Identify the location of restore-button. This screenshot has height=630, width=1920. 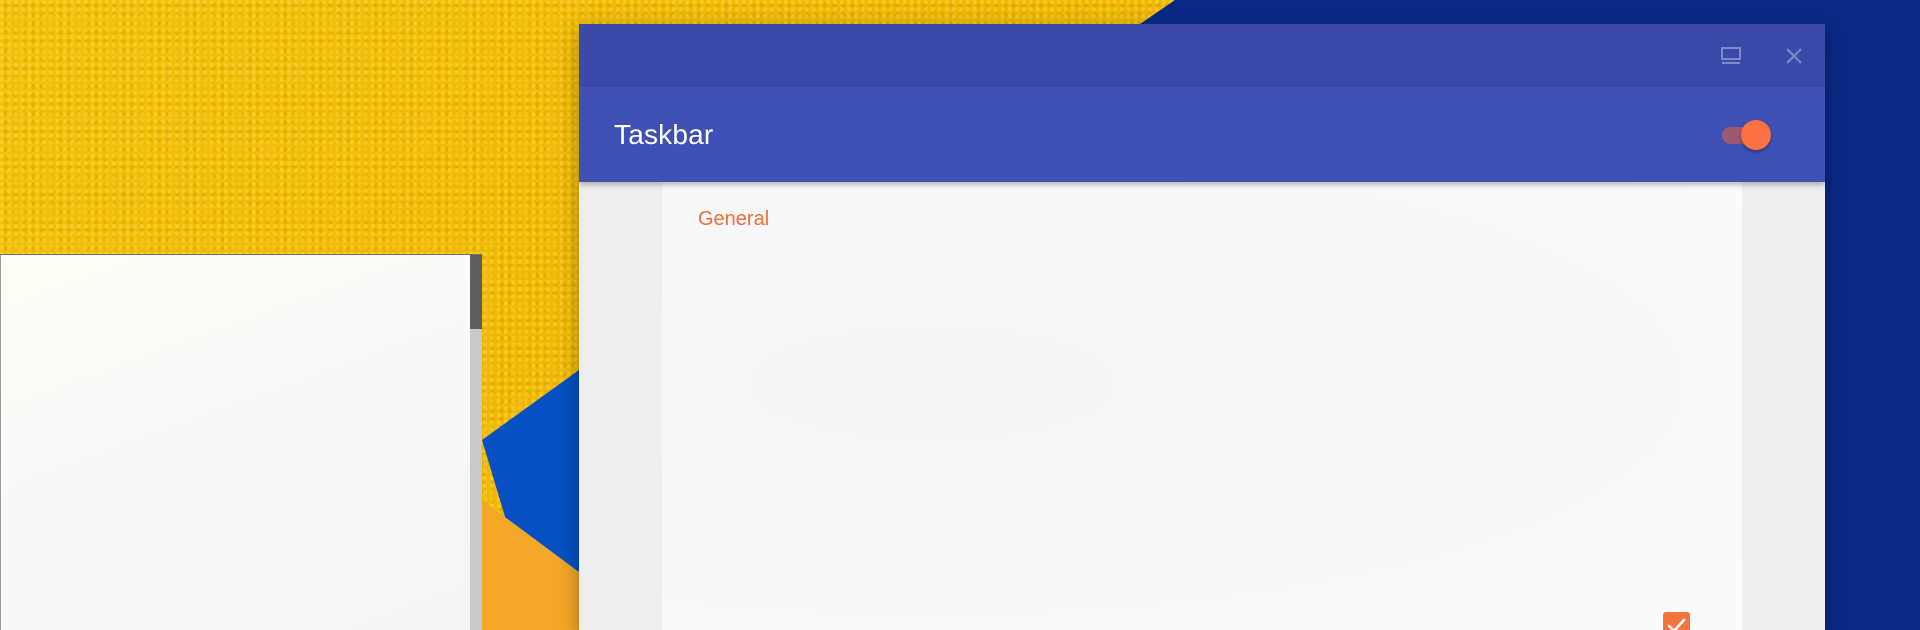
(1731, 56).